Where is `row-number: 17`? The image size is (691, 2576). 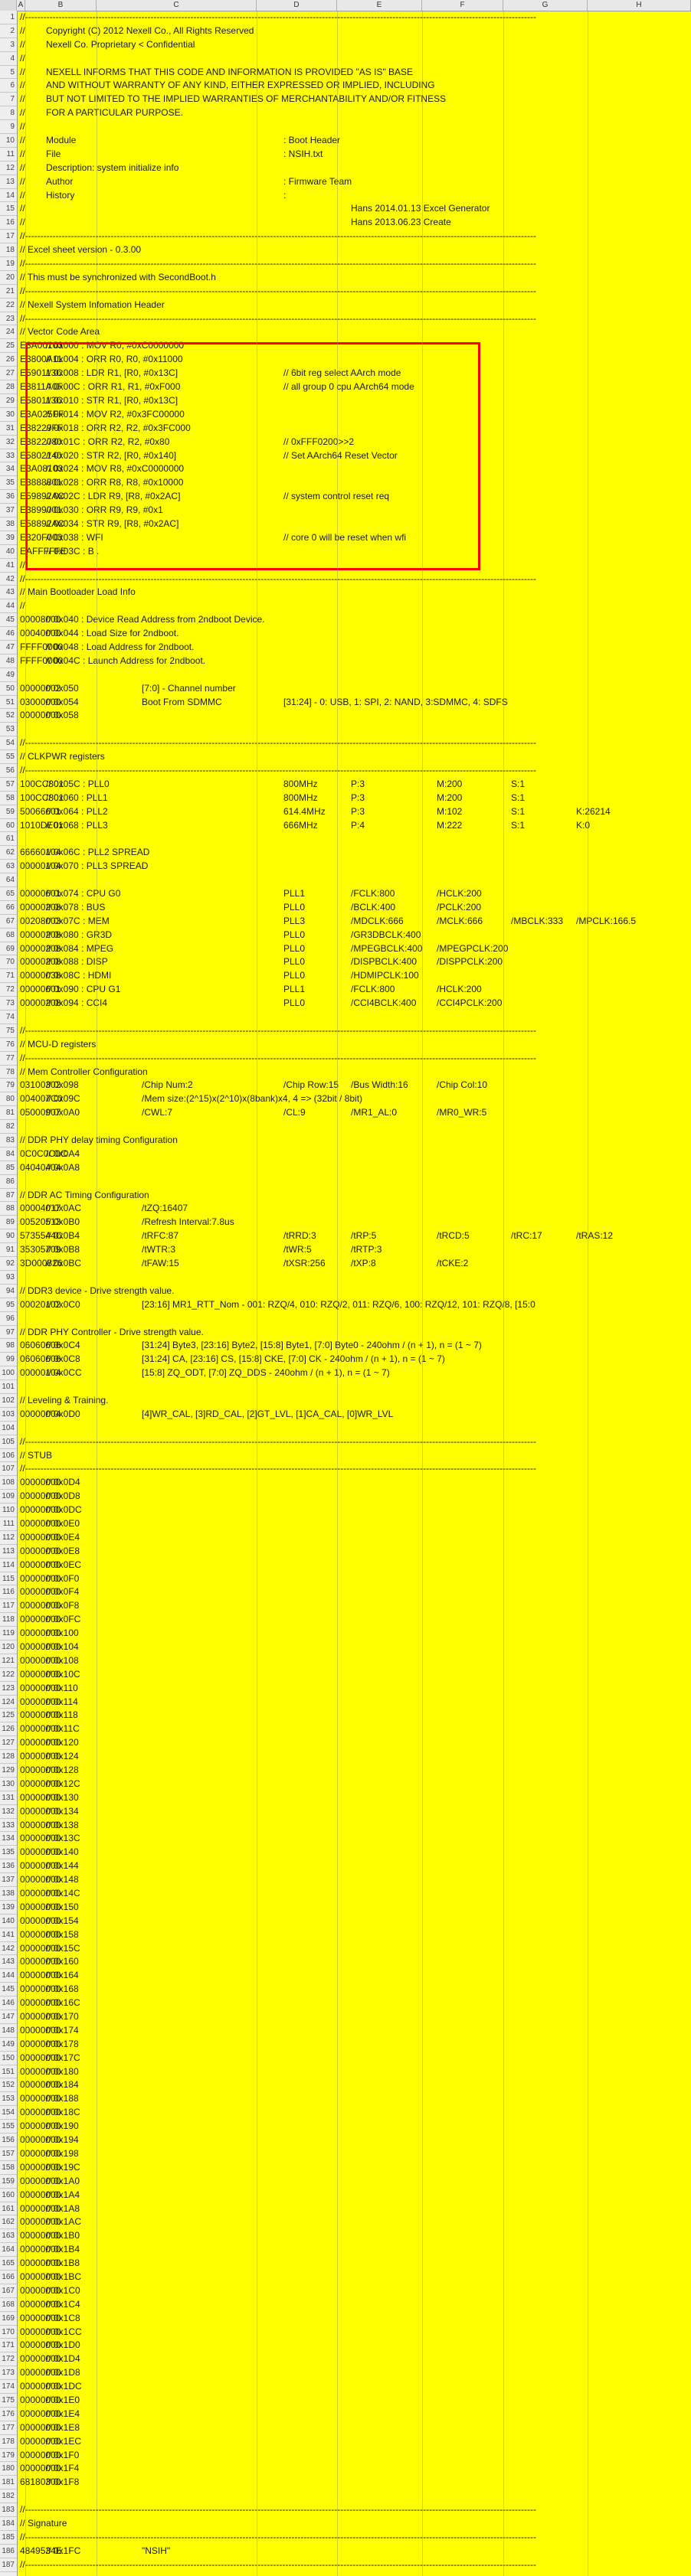 row-number: 17 is located at coordinates (8, 237).